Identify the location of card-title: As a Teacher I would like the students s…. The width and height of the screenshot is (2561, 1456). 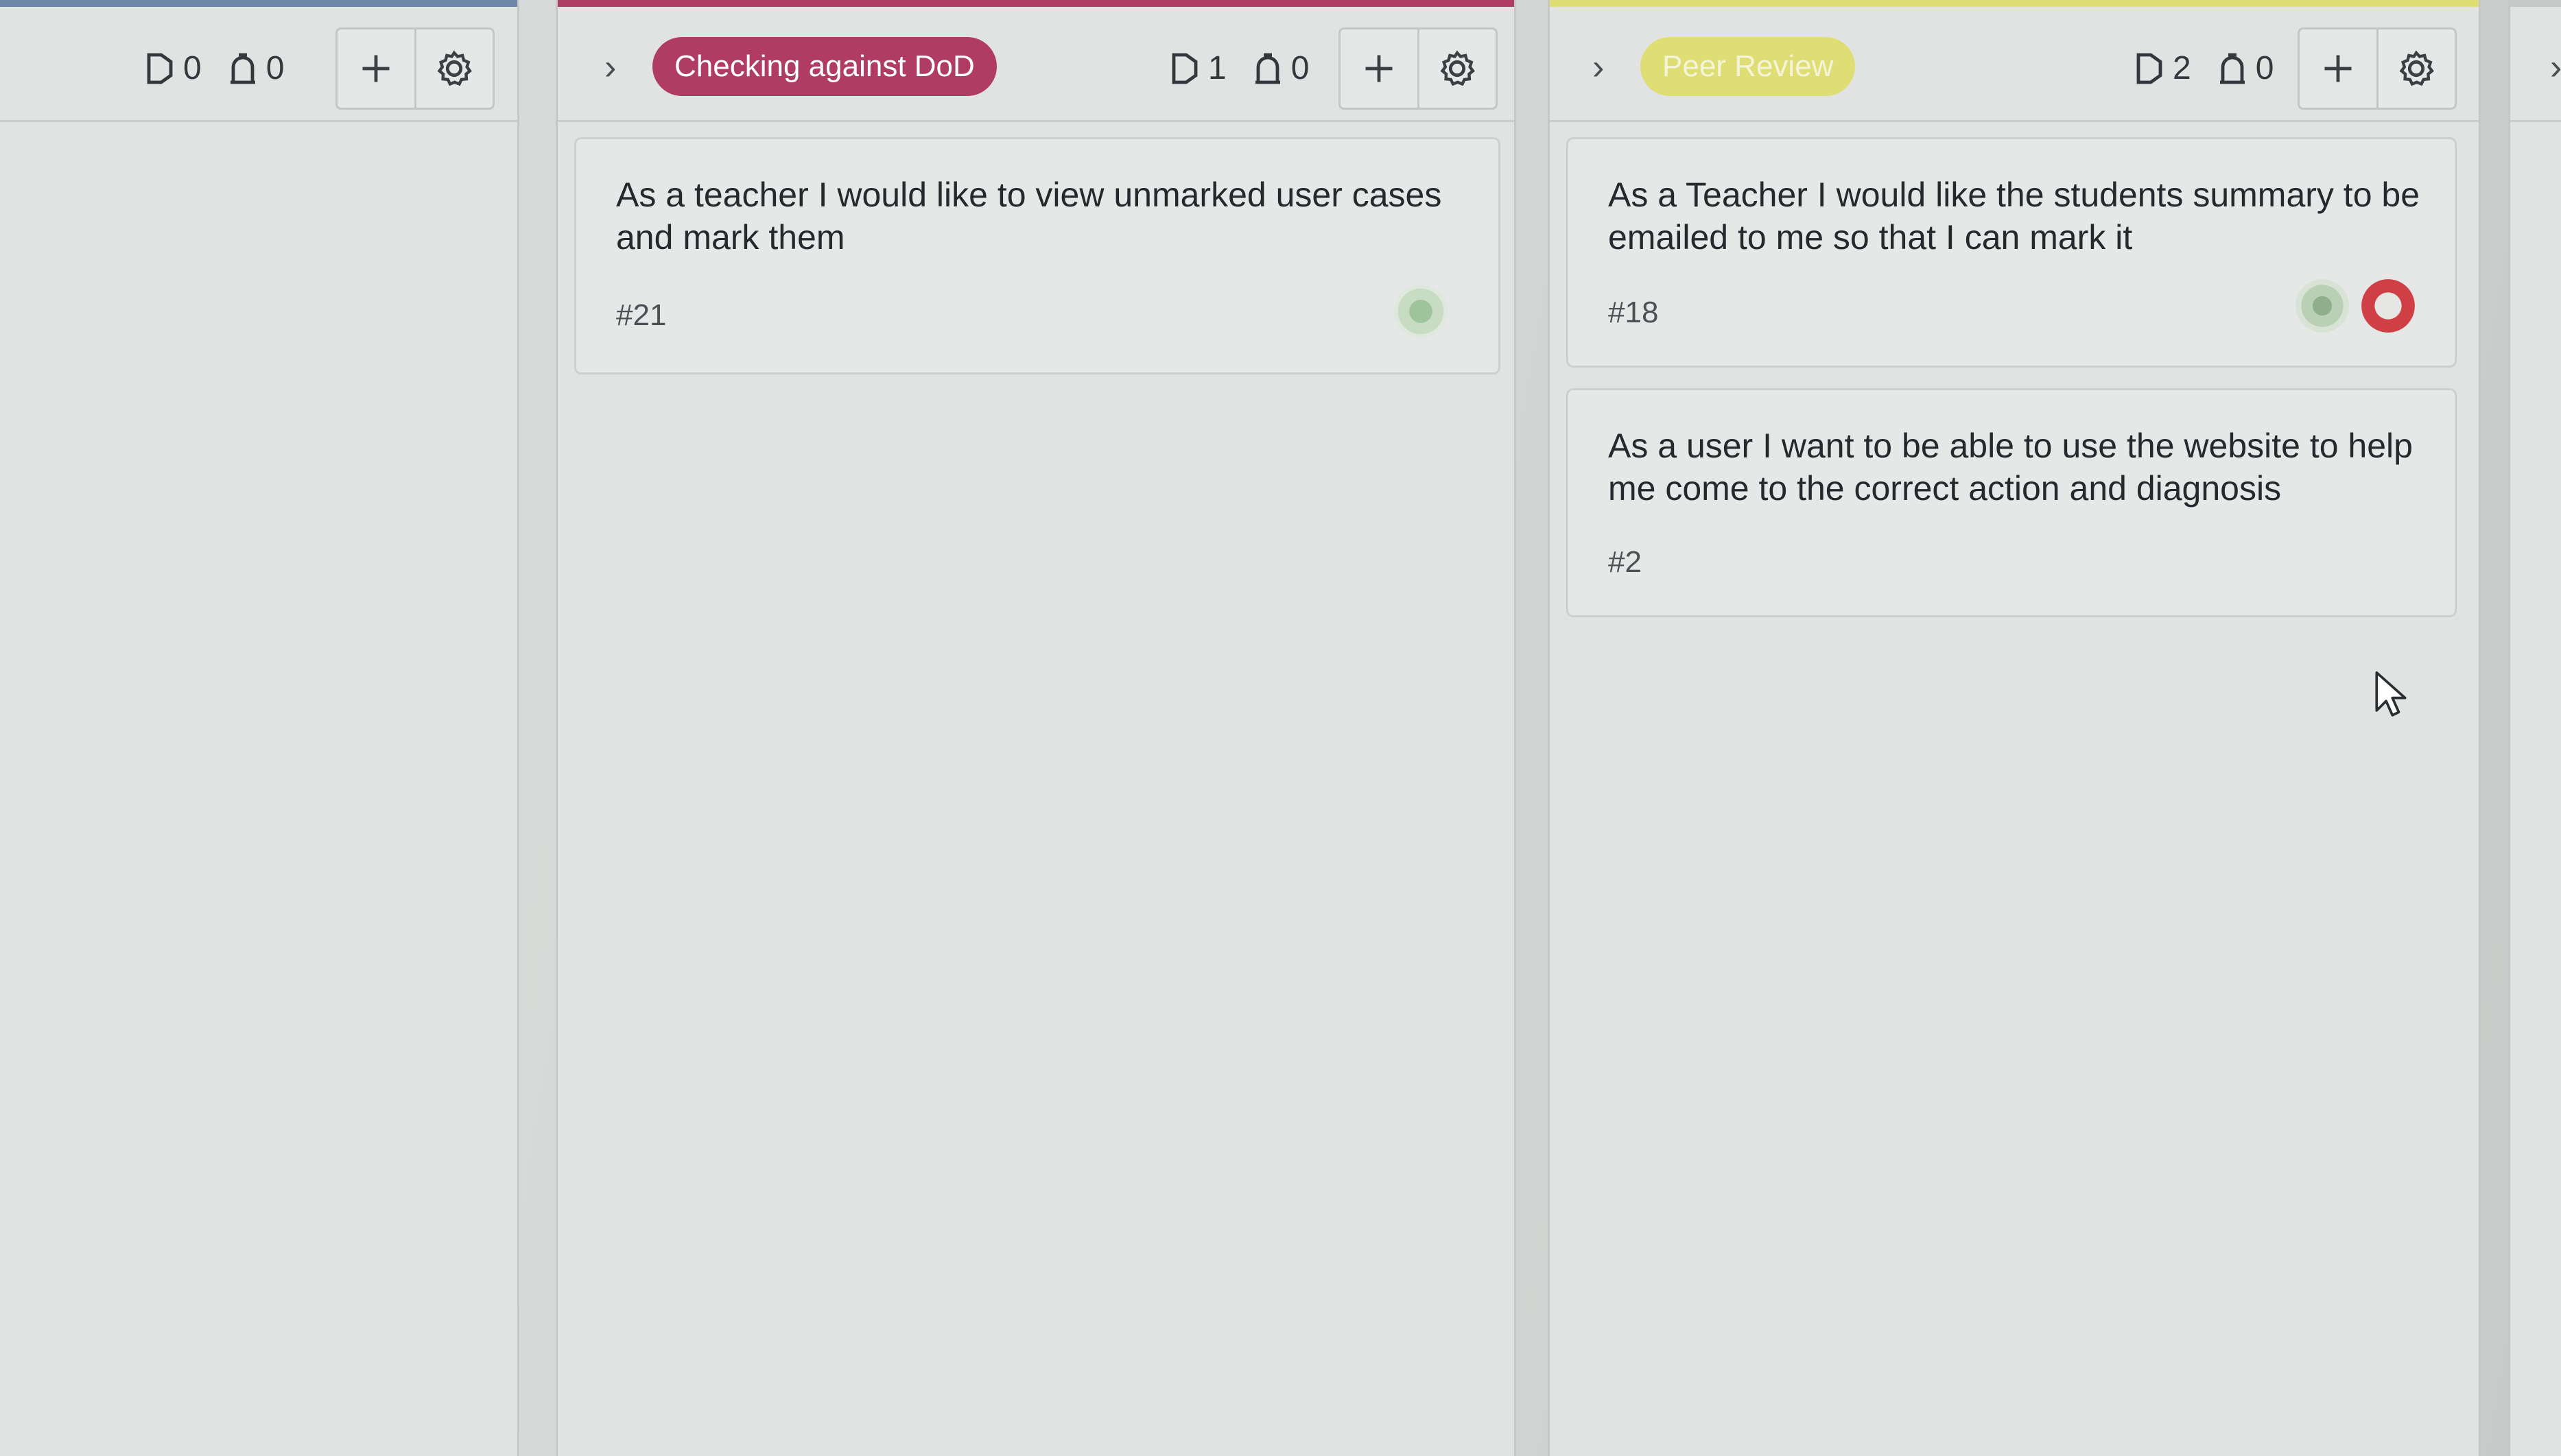
(2018, 216).